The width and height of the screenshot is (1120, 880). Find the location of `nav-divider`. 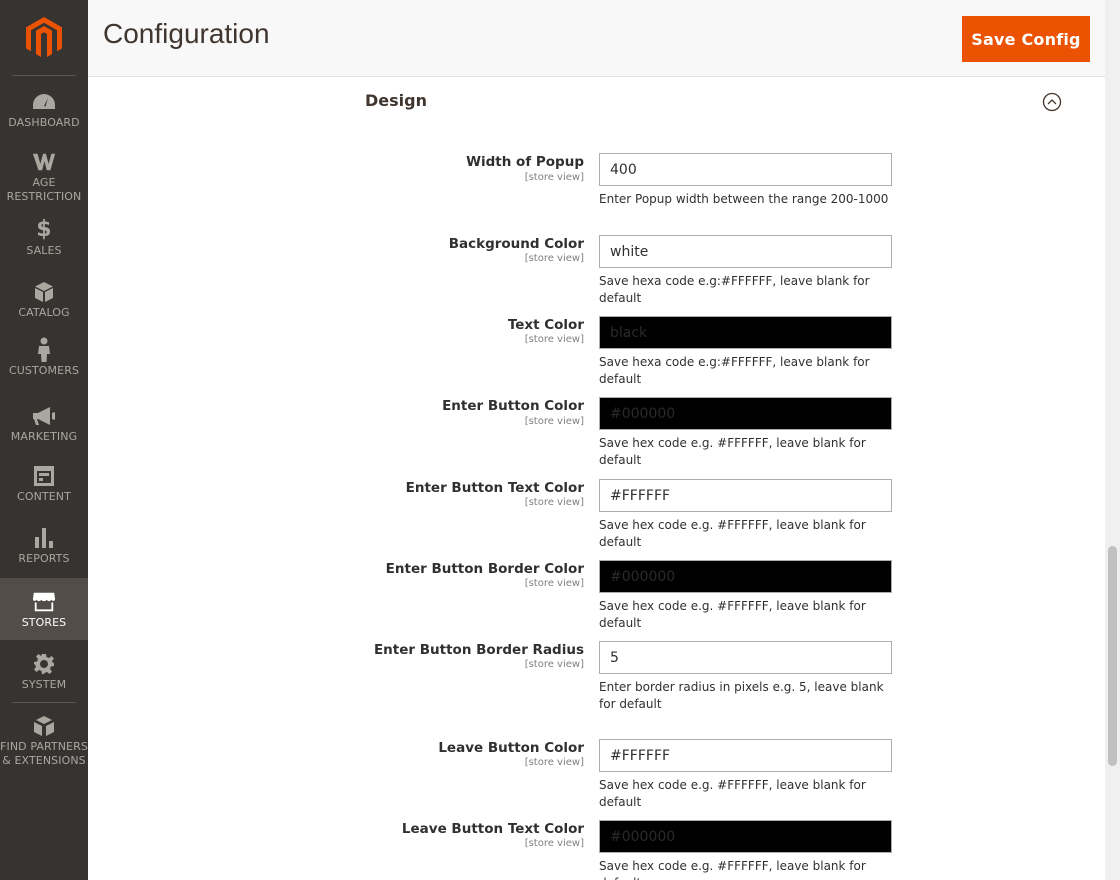

nav-divider is located at coordinates (44, 702).